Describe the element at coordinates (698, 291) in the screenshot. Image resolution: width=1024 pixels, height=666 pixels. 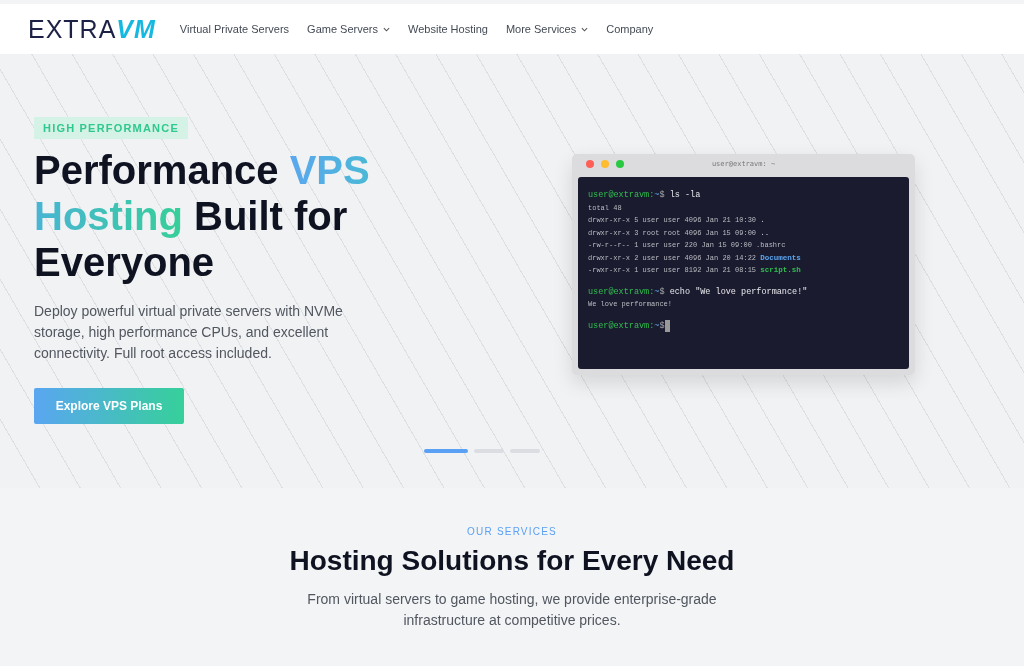
I see `terminal-line: user@extravm:~$ echo "We love performance!"` at that location.